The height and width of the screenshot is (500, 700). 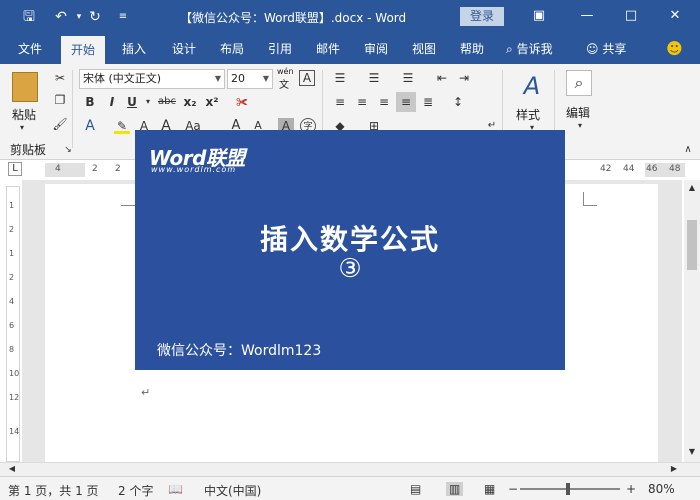 I want to click on paste-dropdown-icon: ▾, so click(x=22, y=128).